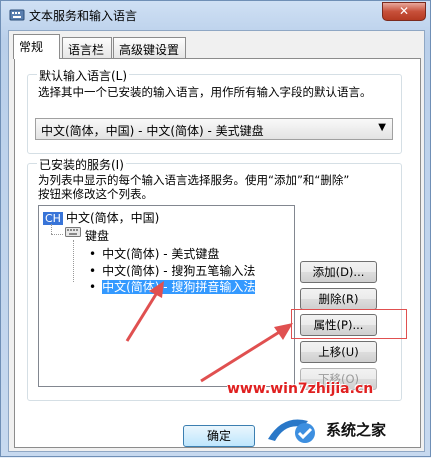 This screenshot has width=431, height=458. I want to click on tab-general-label: 常规, so click(31, 47).